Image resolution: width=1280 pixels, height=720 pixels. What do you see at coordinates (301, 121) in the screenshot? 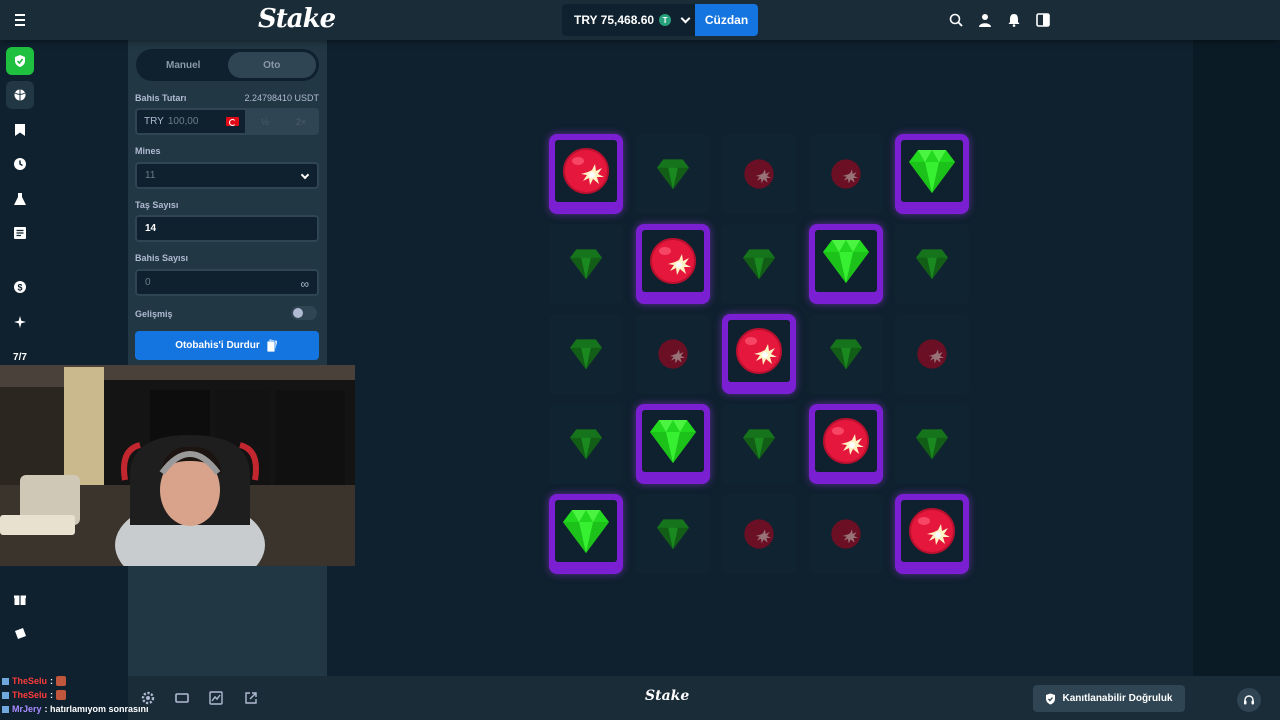
I see `double-button: 2×` at bounding box center [301, 121].